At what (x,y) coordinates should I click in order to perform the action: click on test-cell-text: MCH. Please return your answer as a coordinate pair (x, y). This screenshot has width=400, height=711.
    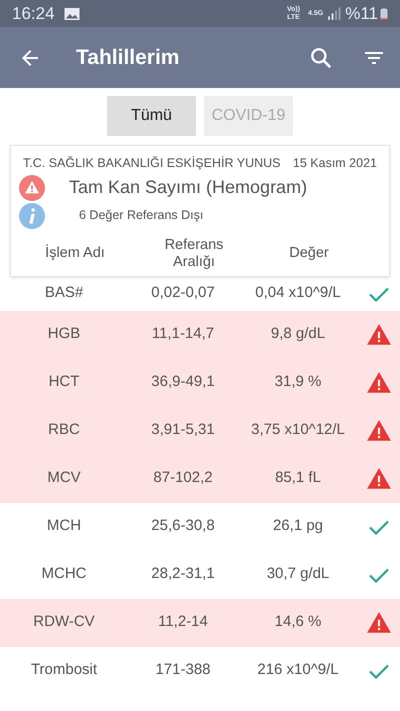
    Looking at the image, I should click on (64, 526).